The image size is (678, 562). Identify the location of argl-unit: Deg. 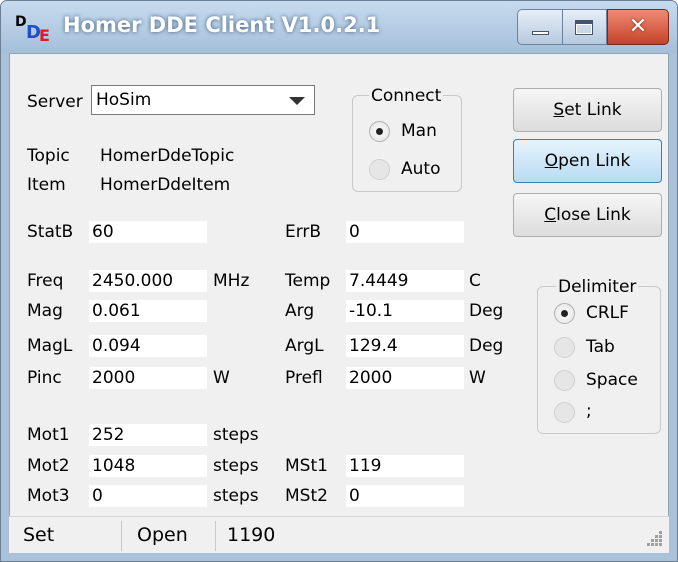
(486, 346).